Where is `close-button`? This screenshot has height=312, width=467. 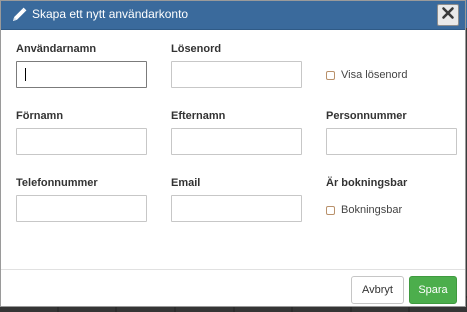 close-button is located at coordinates (448, 15).